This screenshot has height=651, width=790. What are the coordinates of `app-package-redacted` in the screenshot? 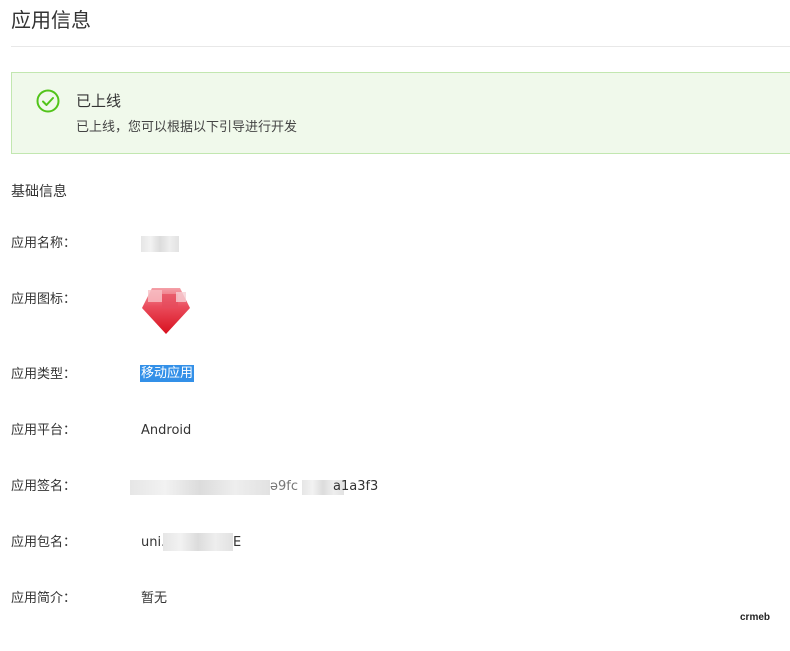 It's located at (198, 542).